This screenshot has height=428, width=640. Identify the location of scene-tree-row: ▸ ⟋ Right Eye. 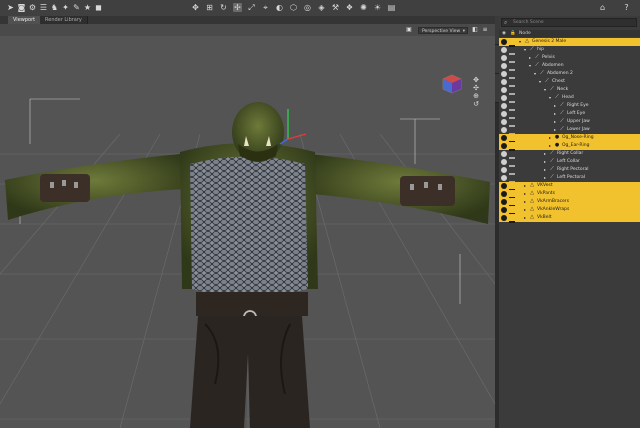
(569, 106).